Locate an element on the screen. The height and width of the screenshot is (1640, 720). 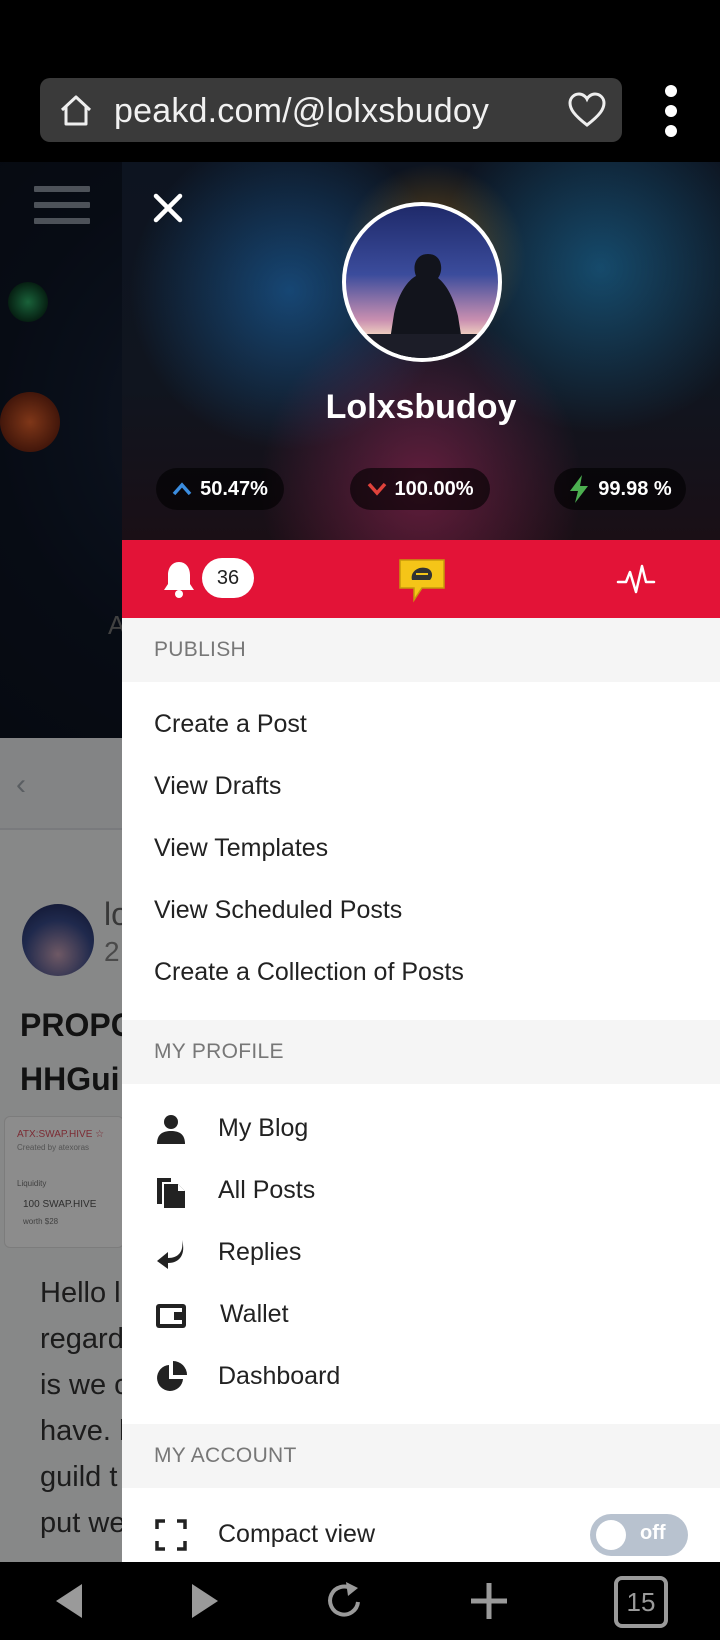
drawer-action-bar: 36 is located at coordinates (421, 579).